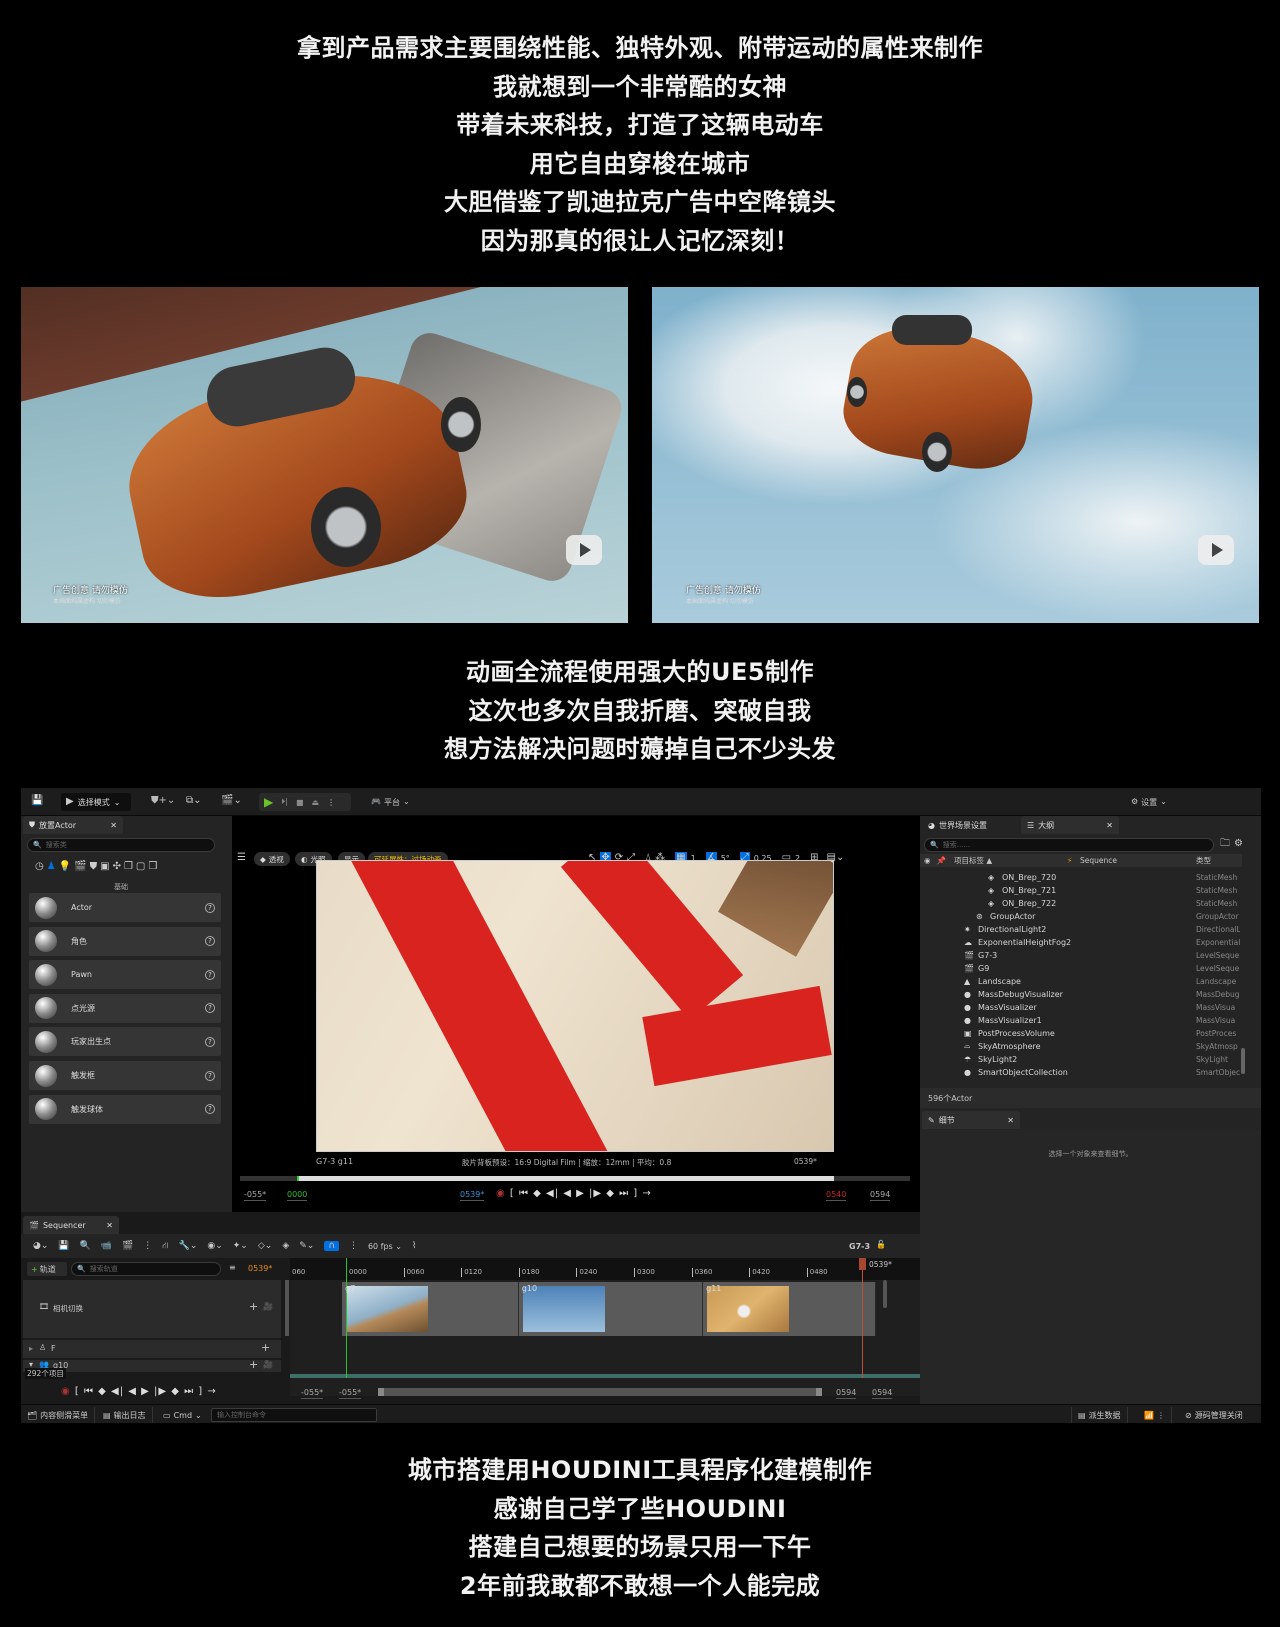 This screenshot has height=1627, width=1280. What do you see at coordinates (1080, 929) in the screenshot?
I see `outliner-row: ✷ DirectionalLight2 DirectionalL` at bounding box center [1080, 929].